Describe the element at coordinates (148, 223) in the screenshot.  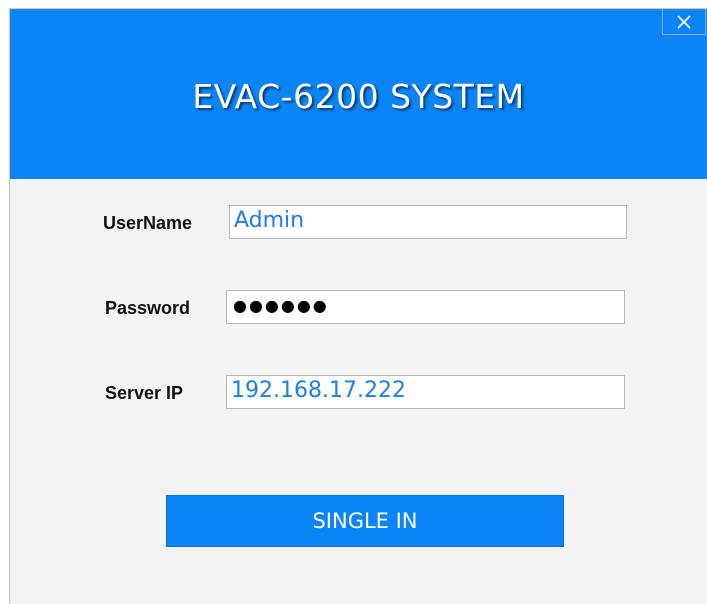
I see `username-label: UserName` at that location.